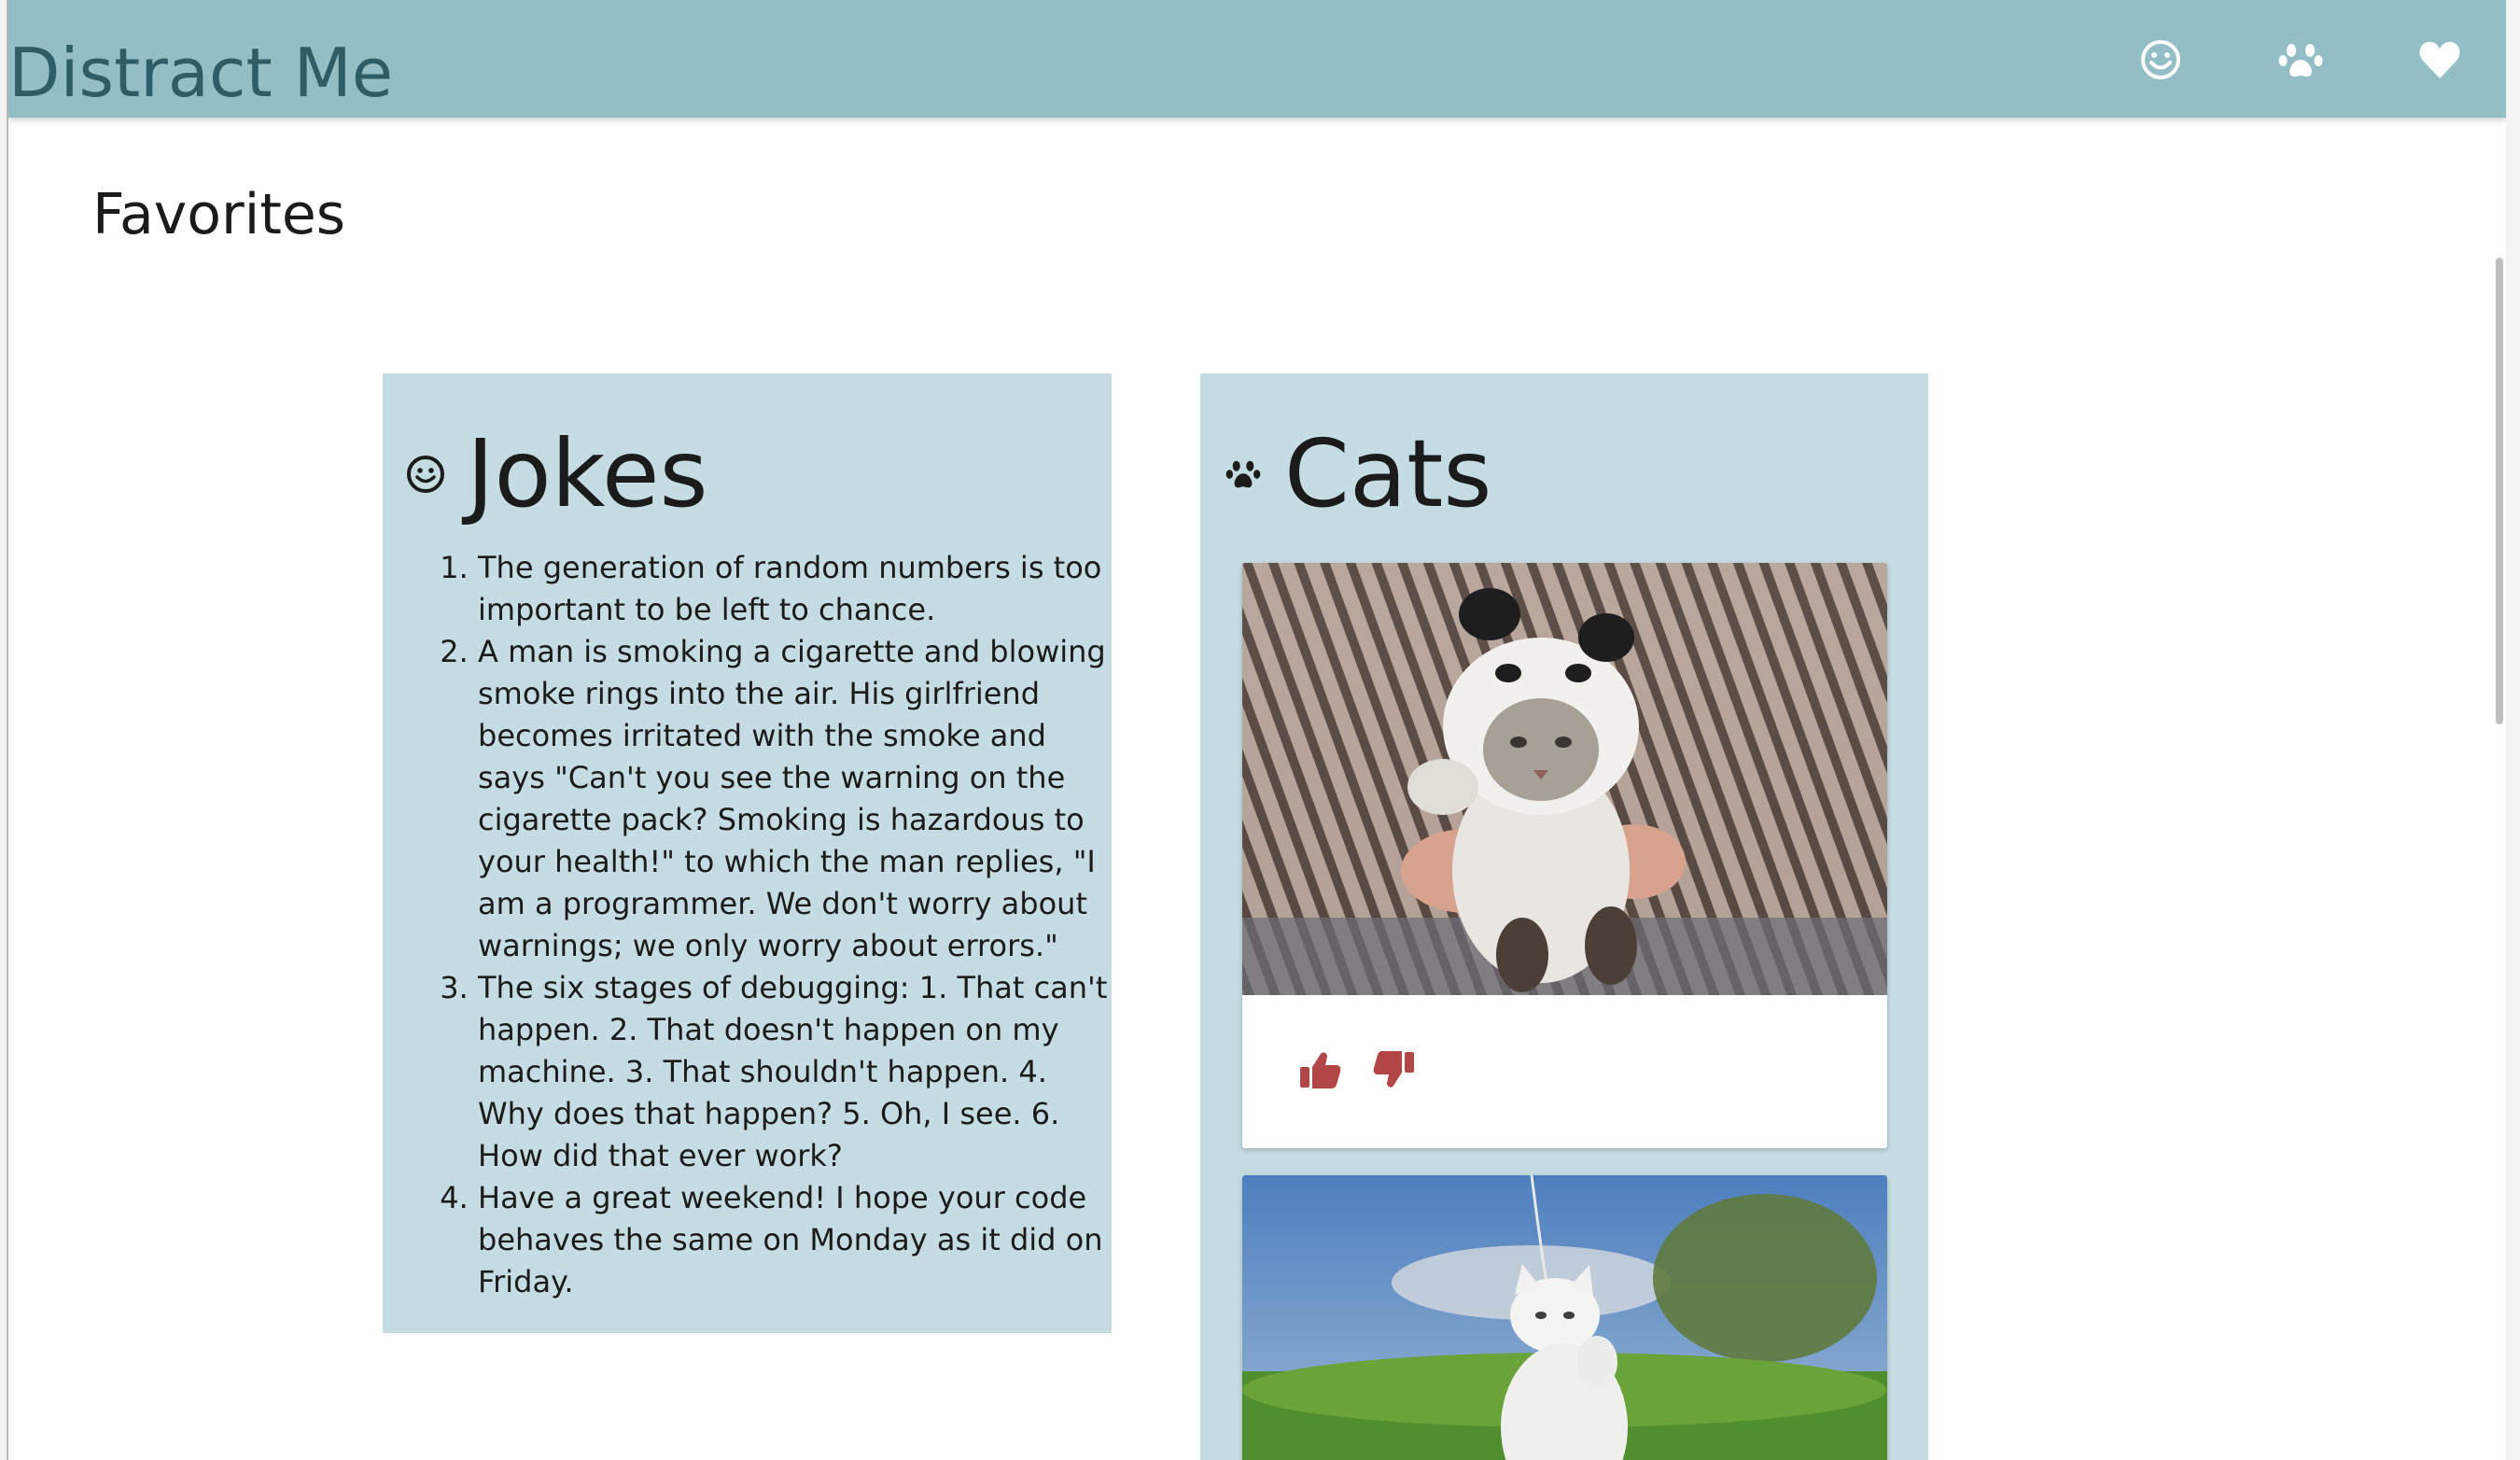 The height and width of the screenshot is (1460, 2520). I want to click on thumbs-up-button, so click(1319, 1069).